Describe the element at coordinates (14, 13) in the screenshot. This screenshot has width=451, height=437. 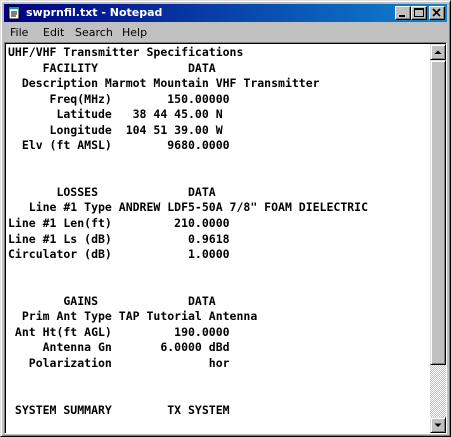
I see `notepad-icon` at that location.